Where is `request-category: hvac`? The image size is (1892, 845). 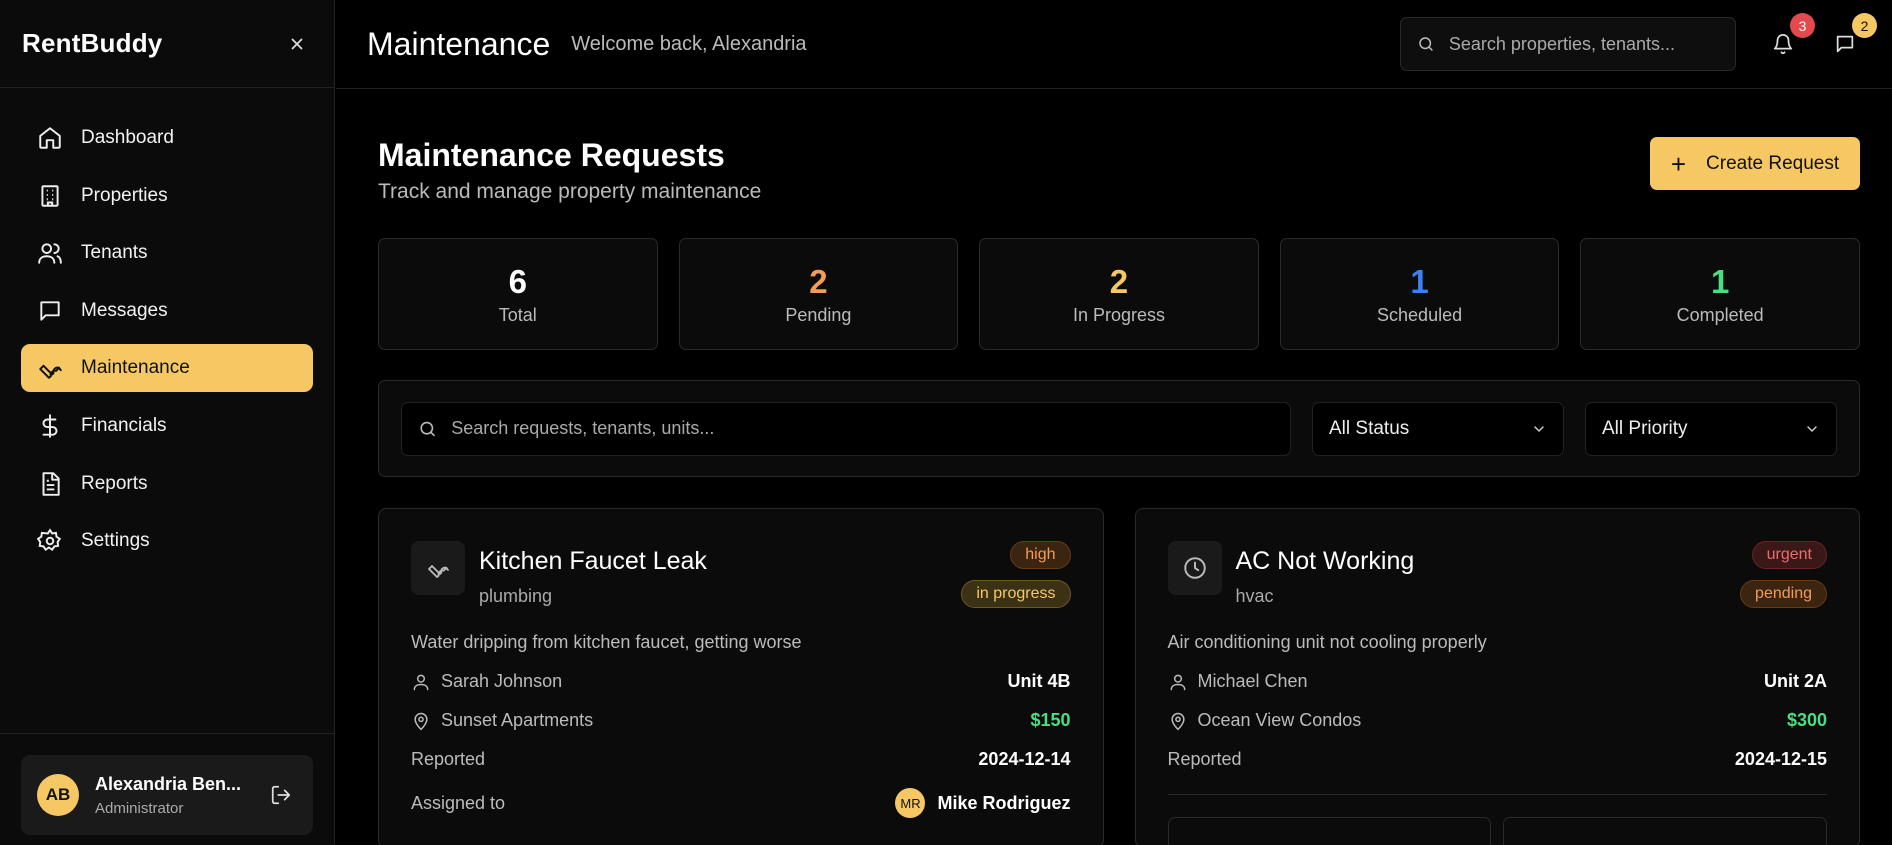 request-category: hvac is located at coordinates (1254, 596).